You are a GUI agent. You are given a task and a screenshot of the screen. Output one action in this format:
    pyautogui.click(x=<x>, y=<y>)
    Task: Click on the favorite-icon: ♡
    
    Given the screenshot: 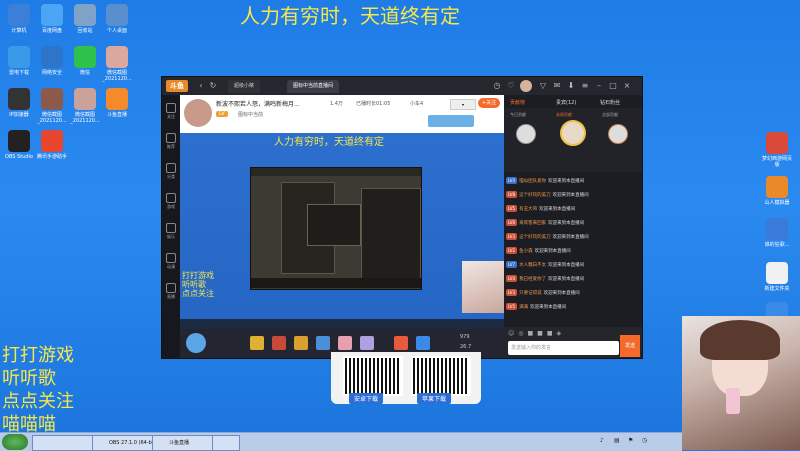 What is the action you would take?
    pyautogui.click(x=511, y=86)
    